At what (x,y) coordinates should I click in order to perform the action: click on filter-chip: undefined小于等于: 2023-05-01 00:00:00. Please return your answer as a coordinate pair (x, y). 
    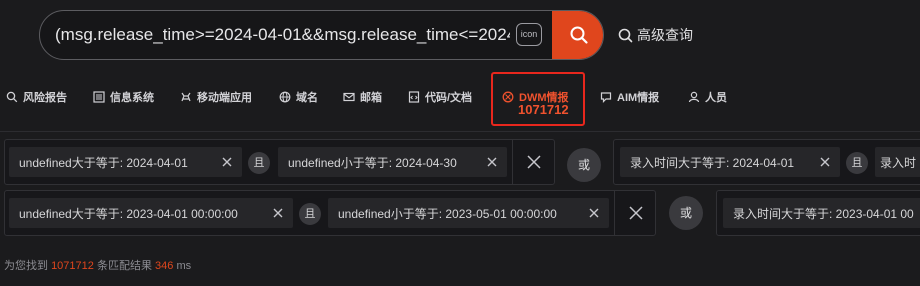
    Looking at the image, I should click on (468, 213).